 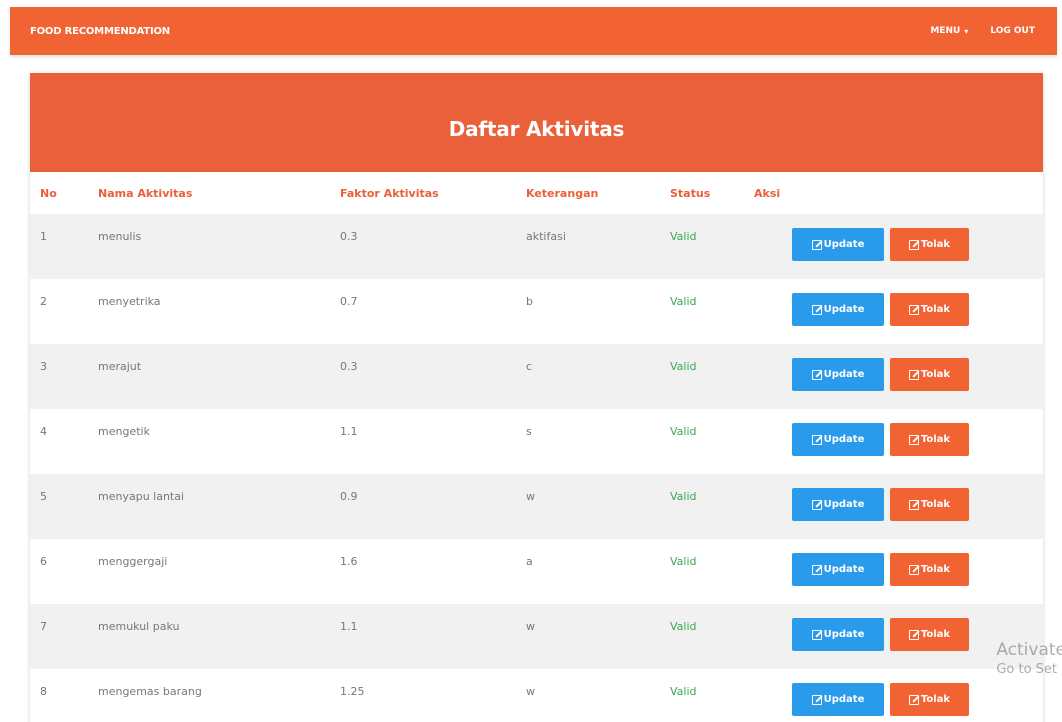 I want to click on table-row: 2 menyetrika 0.7 b Valid Update Tolak, so click(x=536, y=311).